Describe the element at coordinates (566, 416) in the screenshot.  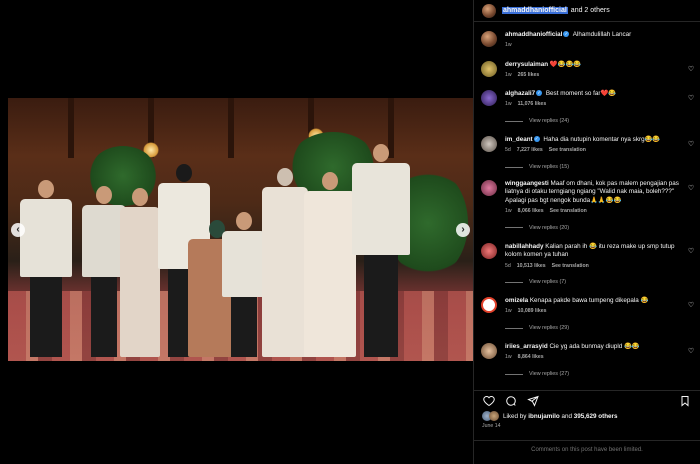
I see `likes-joiner: and` at that location.